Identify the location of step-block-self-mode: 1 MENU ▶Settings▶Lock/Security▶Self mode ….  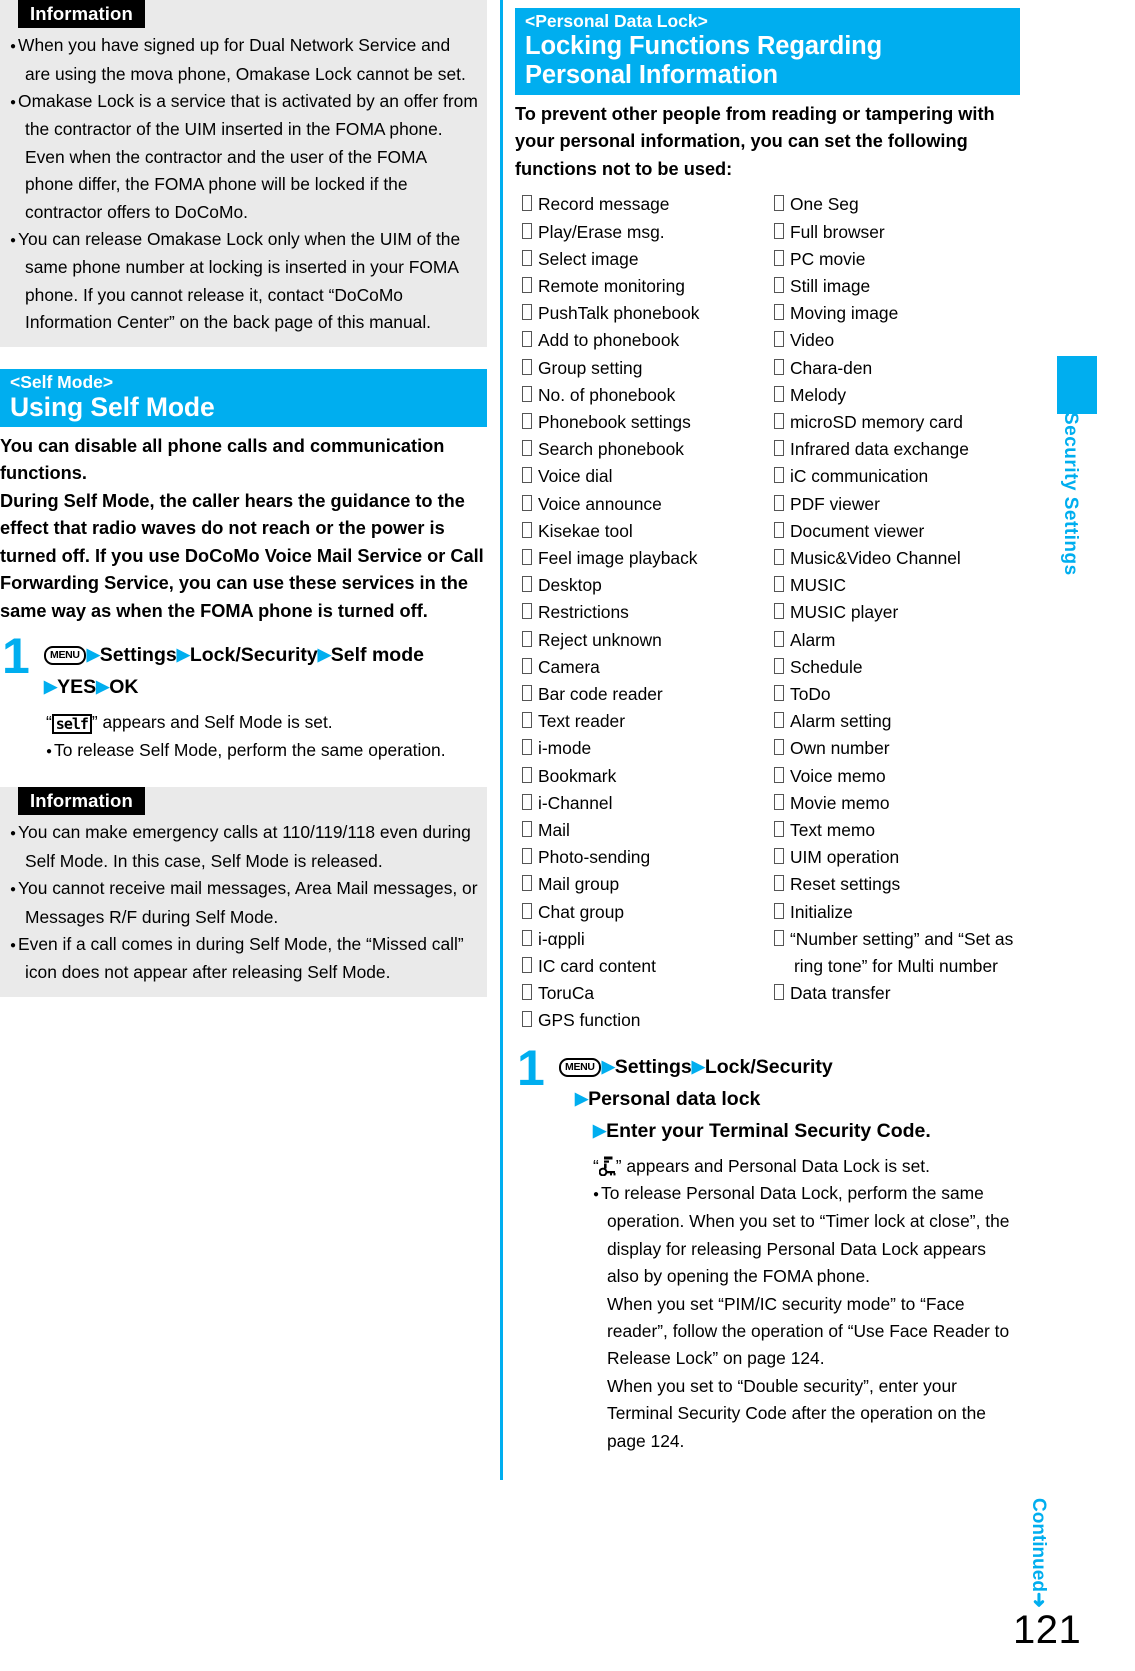
(243, 667).